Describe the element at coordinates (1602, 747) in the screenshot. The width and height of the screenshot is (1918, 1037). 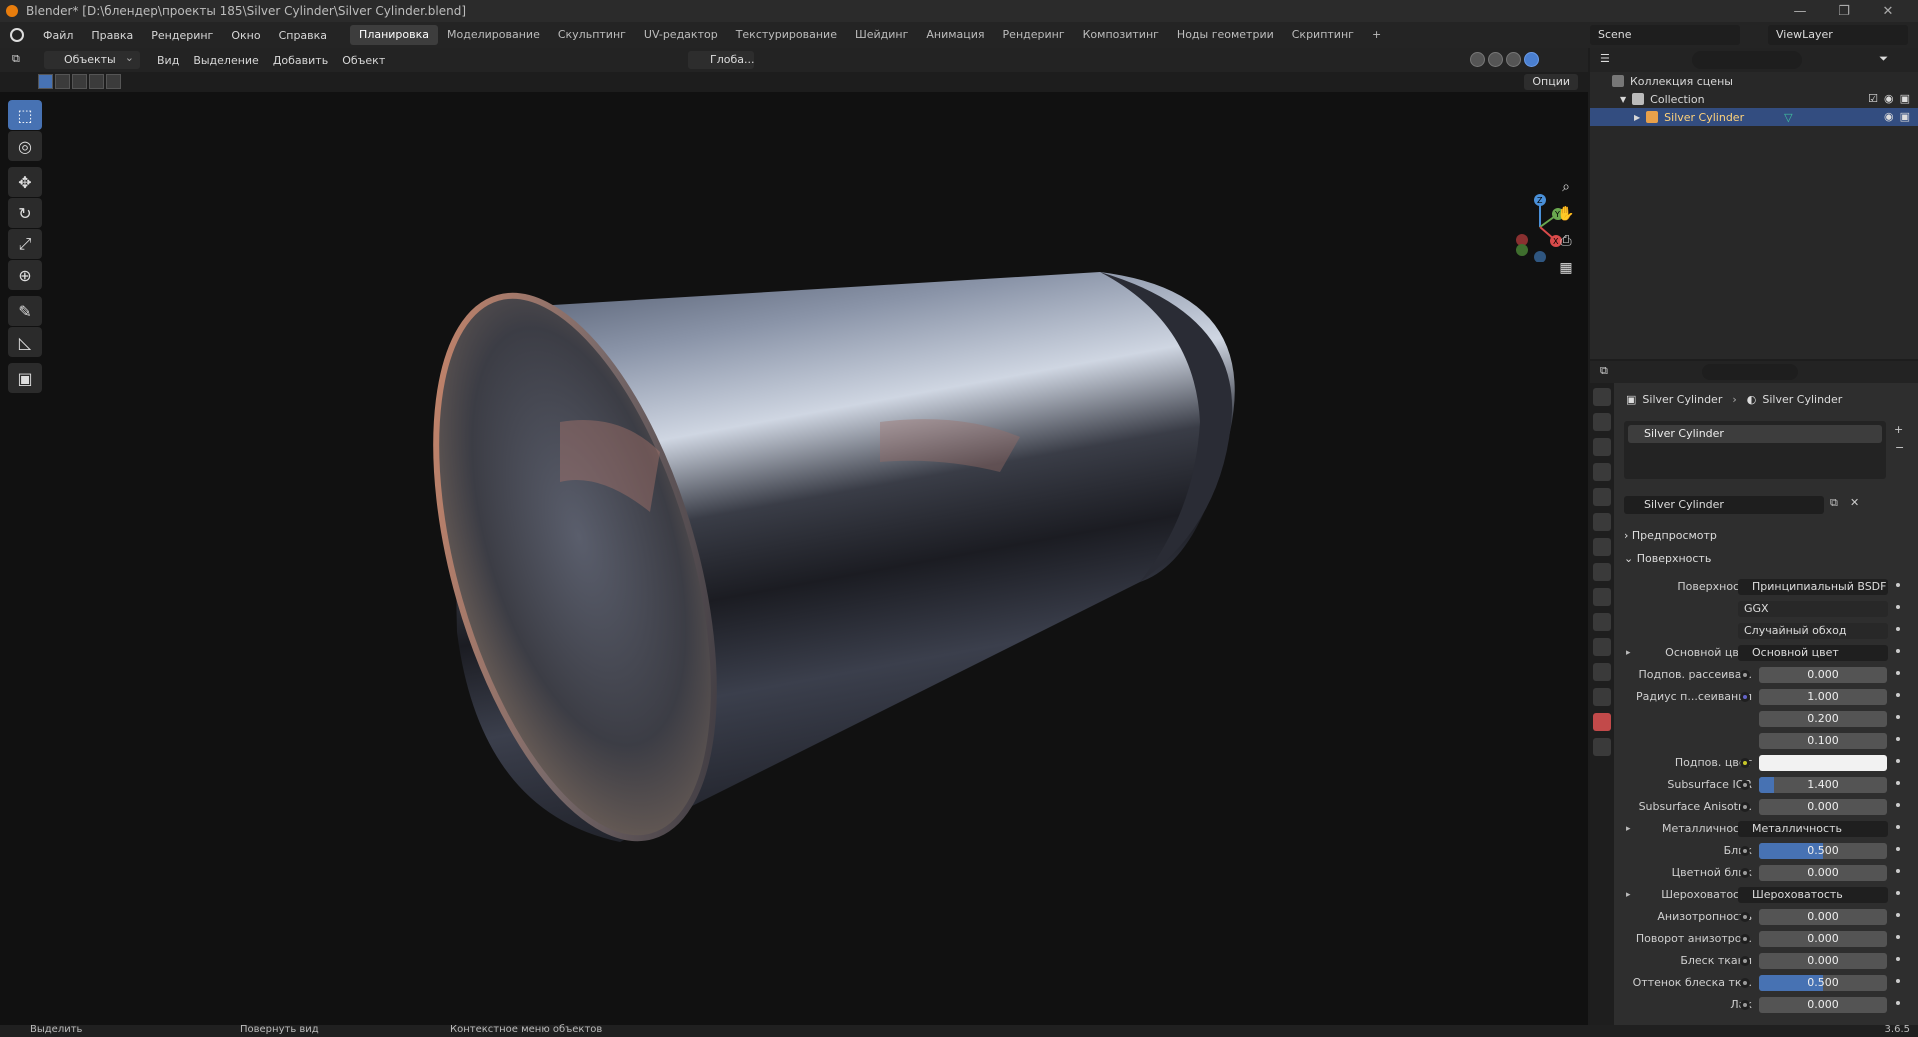
I see `texture-tab-icon` at that location.